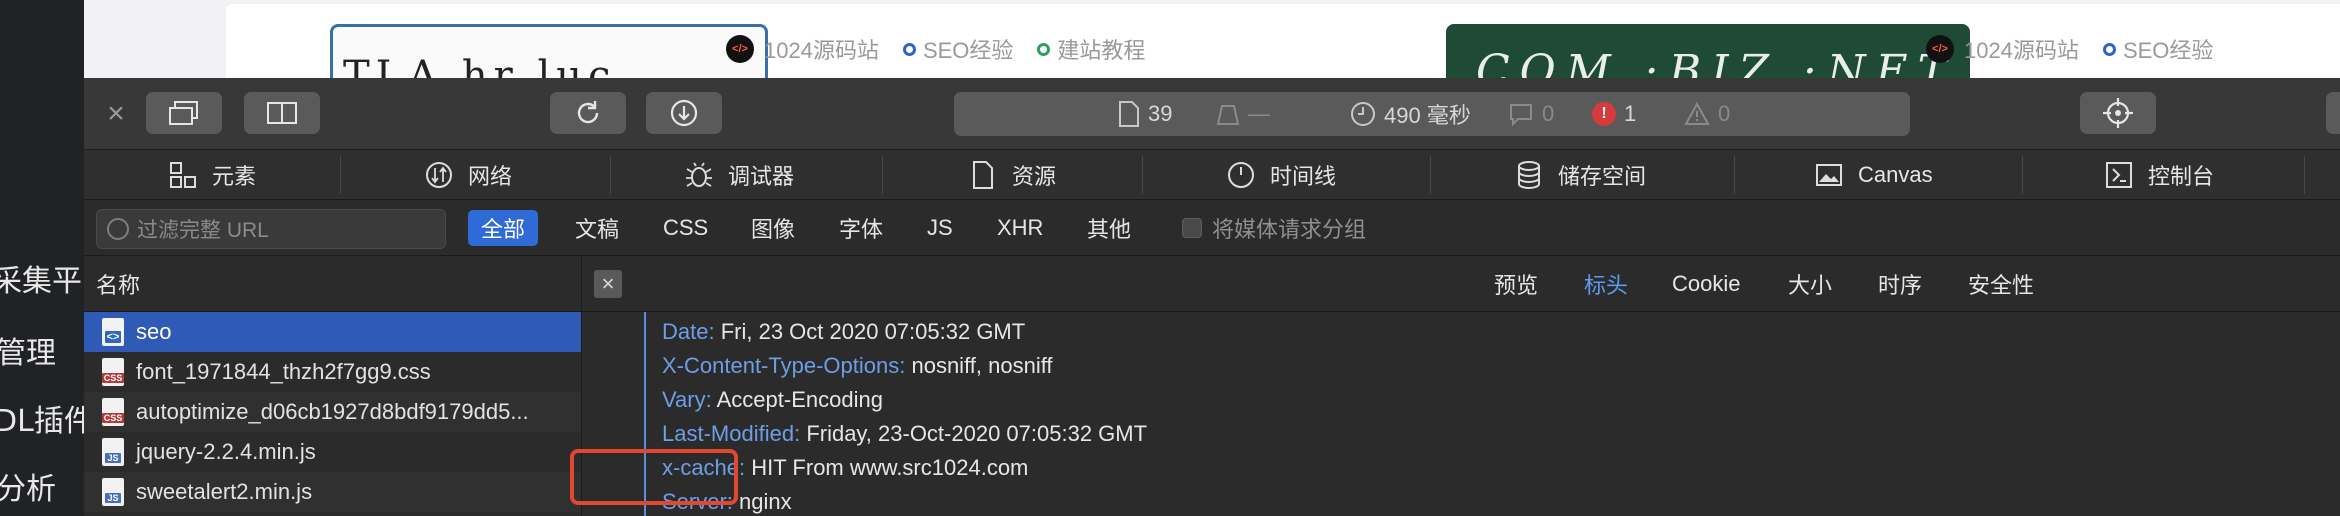 The image size is (2340, 516). I want to click on tab-size: 大小, so click(1810, 284).